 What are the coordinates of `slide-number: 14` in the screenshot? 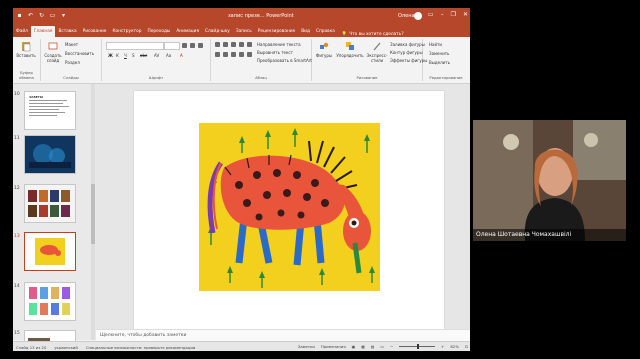 It's located at (17, 286).